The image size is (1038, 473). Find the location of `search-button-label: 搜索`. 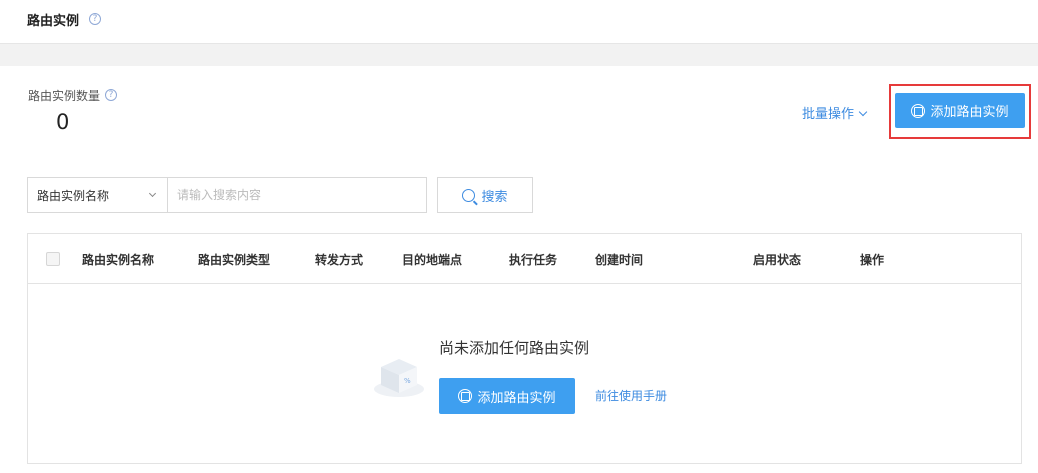

search-button-label: 搜索 is located at coordinates (494, 196).